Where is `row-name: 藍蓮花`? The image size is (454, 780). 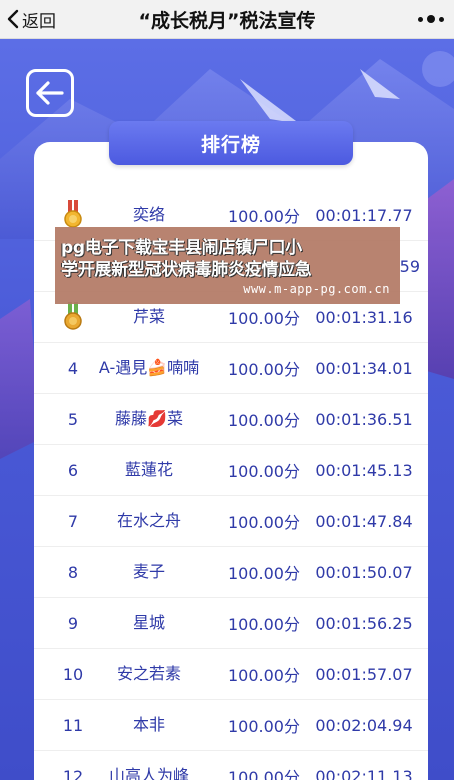 row-name: 藍蓮花 is located at coordinates (148, 469).